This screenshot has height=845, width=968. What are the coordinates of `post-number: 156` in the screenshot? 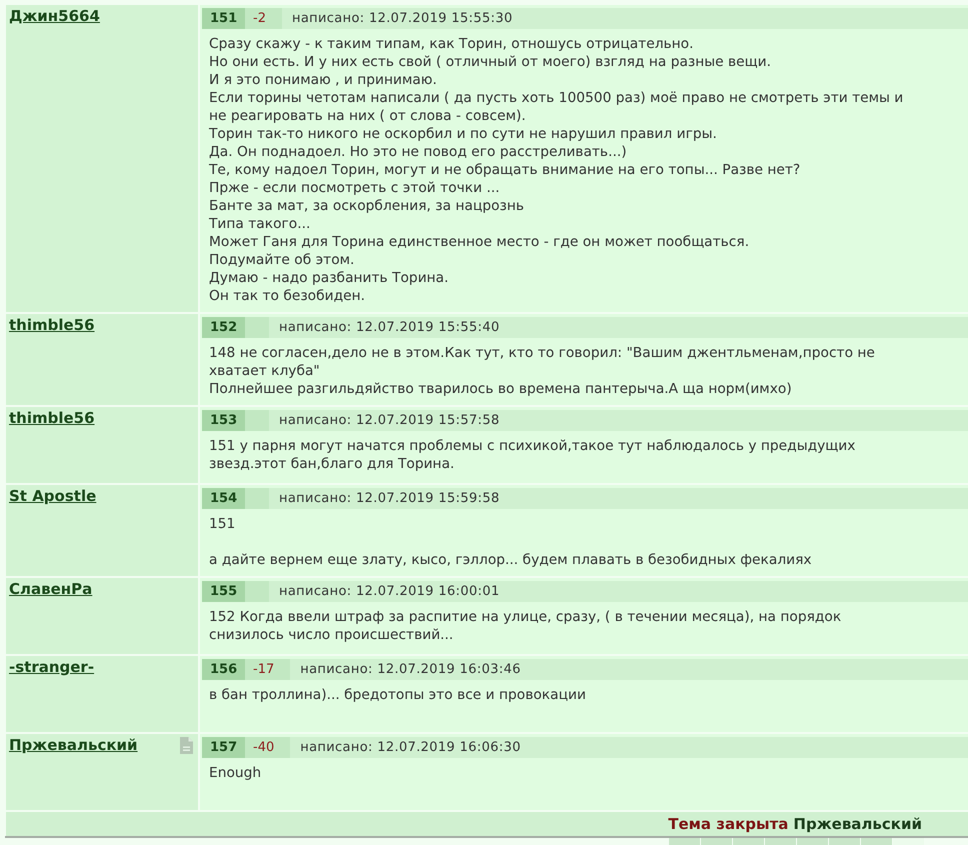 It's located at (223, 669).